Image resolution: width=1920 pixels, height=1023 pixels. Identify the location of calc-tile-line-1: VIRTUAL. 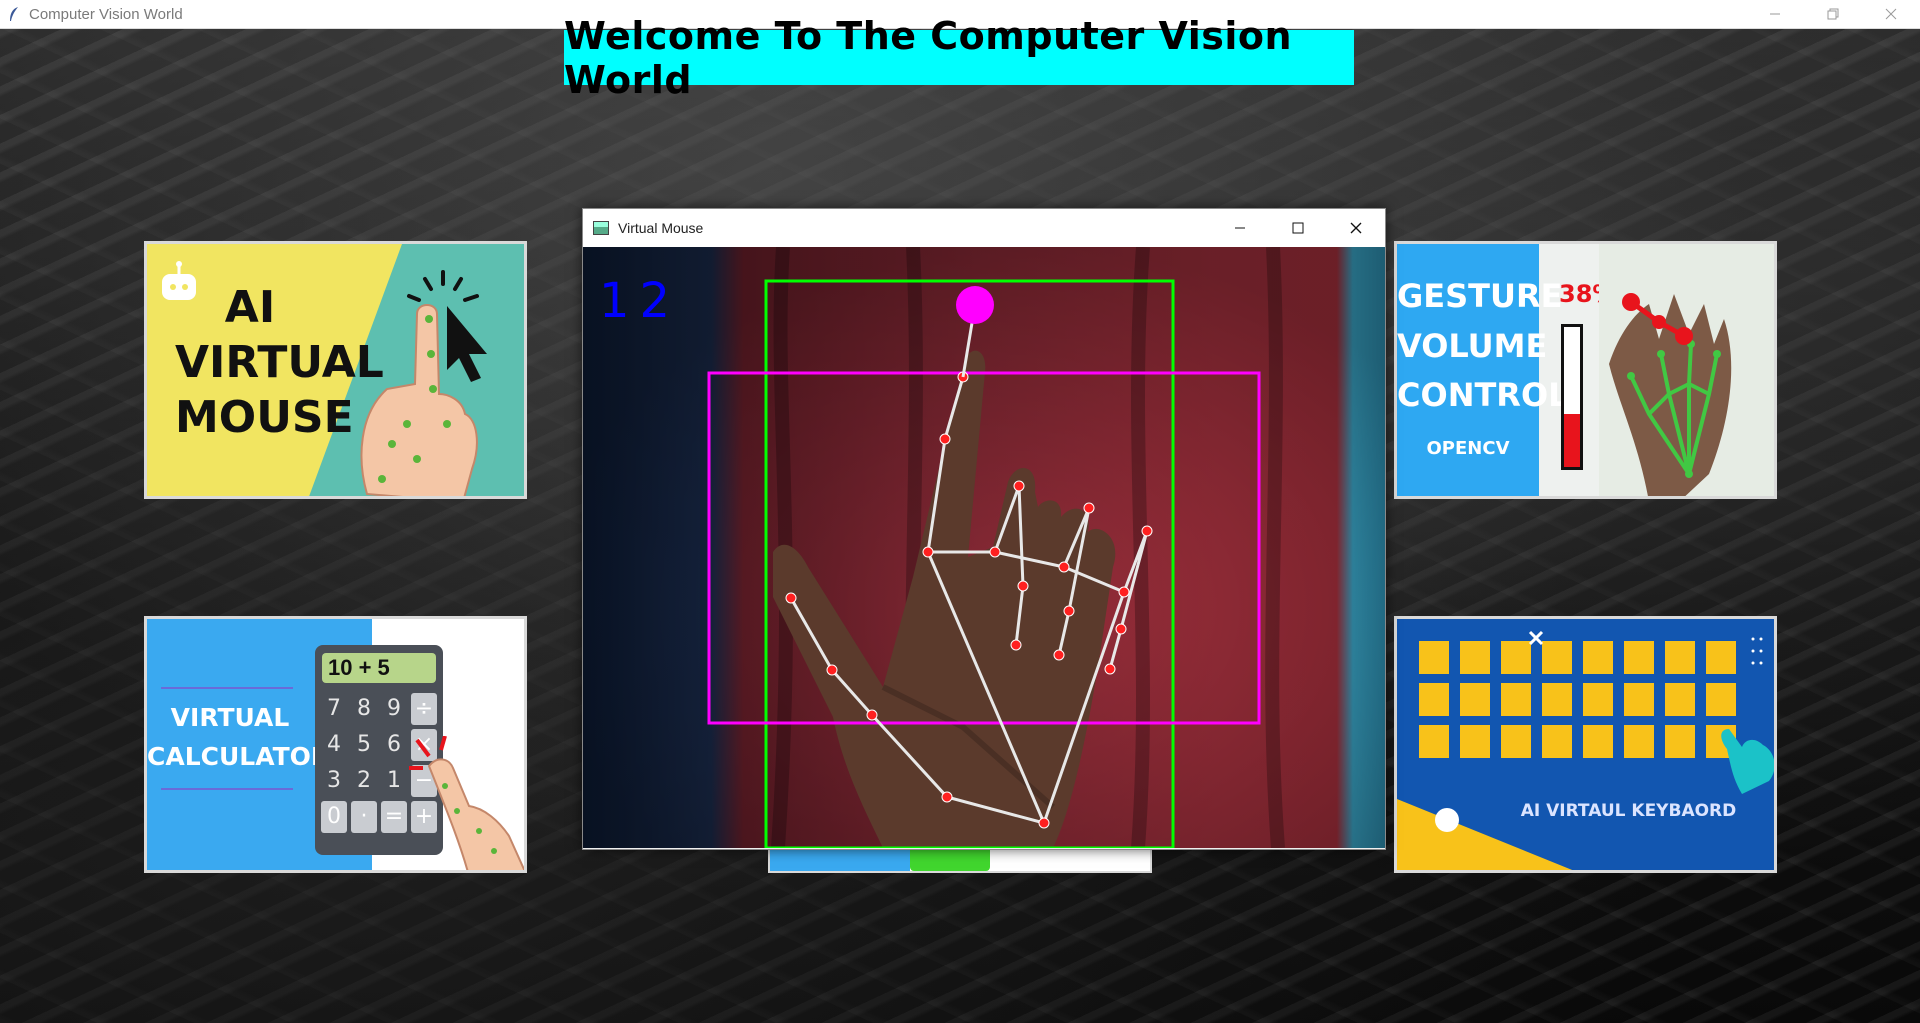
(230, 717).